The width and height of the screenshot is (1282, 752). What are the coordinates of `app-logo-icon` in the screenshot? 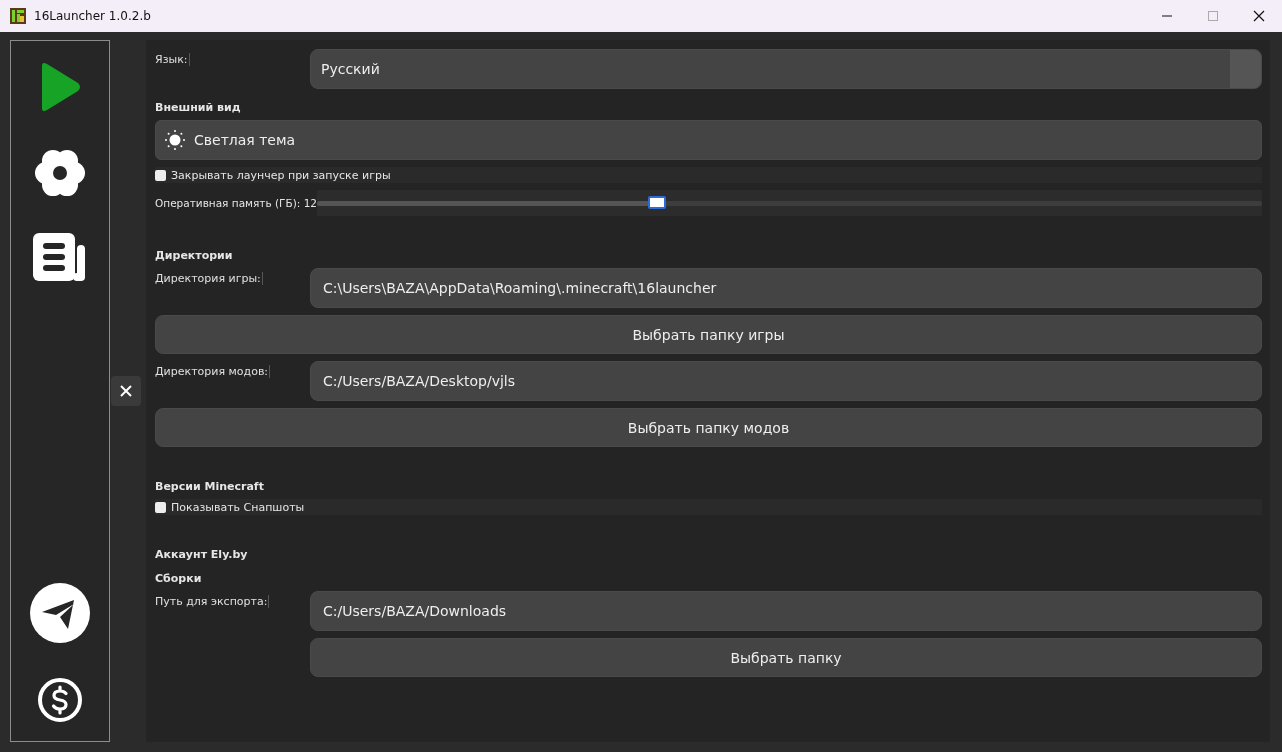 It's located at (18, 16).